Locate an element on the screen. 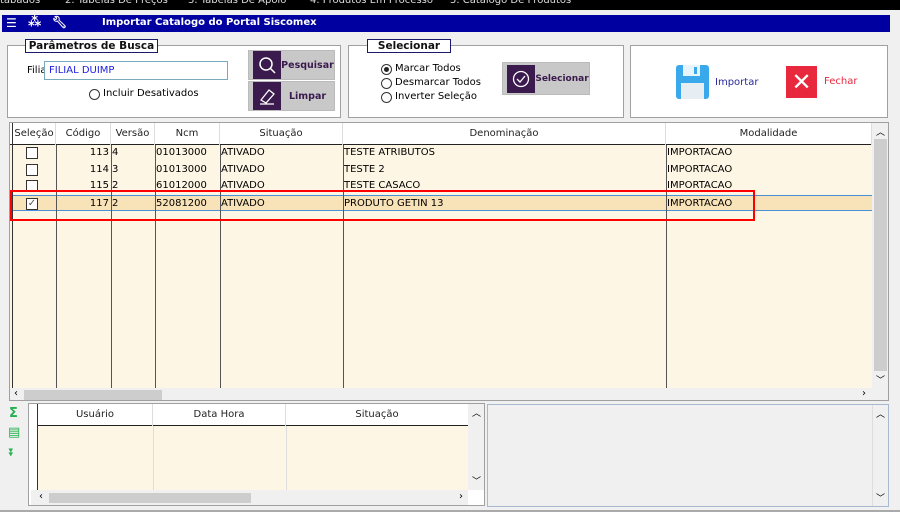  cell-versao: 4 is located at coordinates (115, 152).